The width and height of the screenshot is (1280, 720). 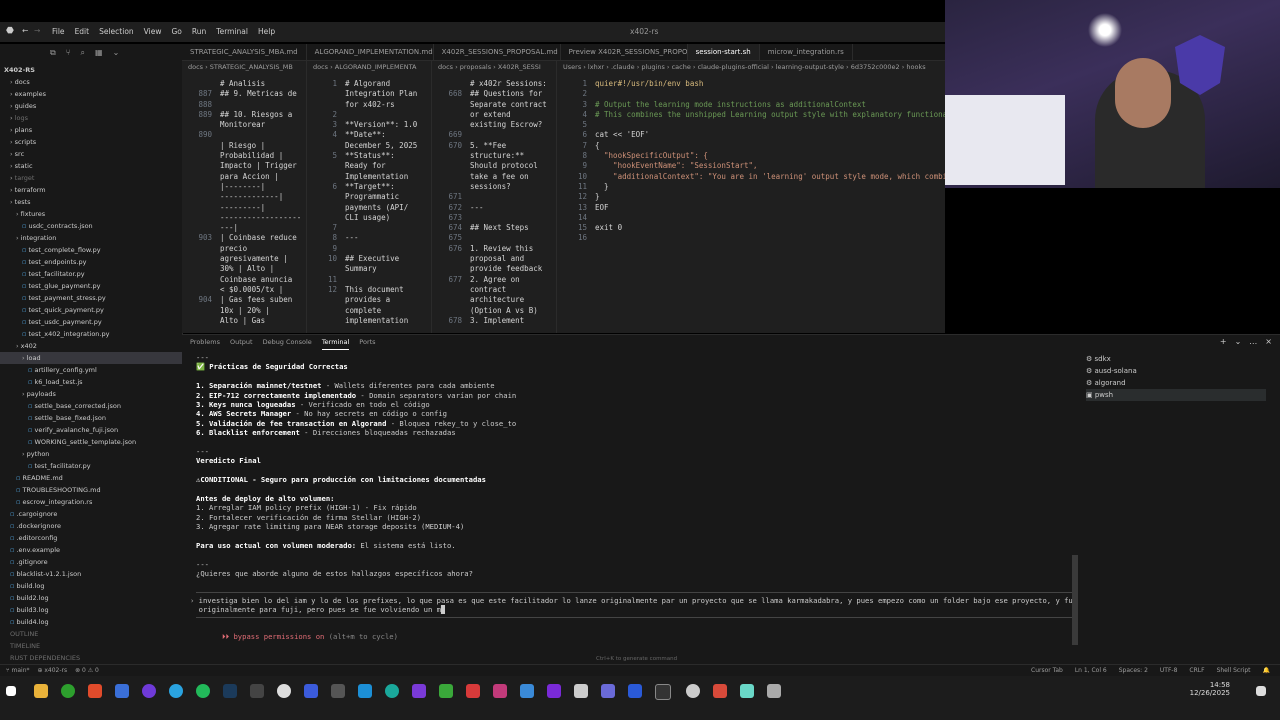 What do you see at coordinates (244, 228) in the screenshot?
I see `code-line: ---|` at bounding box center [244, 228].